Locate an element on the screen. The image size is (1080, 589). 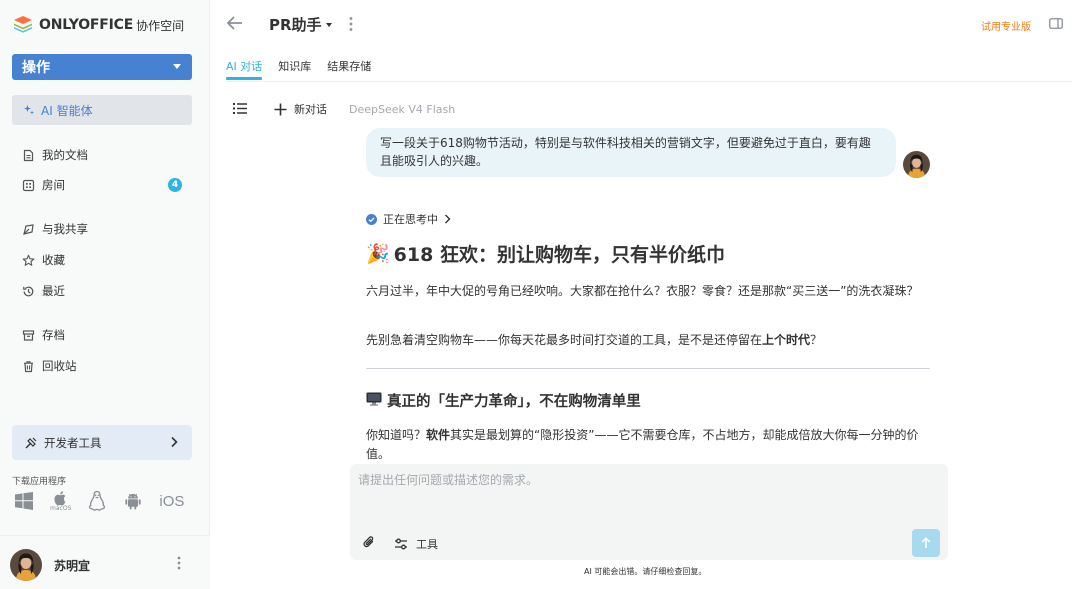
new-chat-label: 新对话 is located at coordinates (310, 109).